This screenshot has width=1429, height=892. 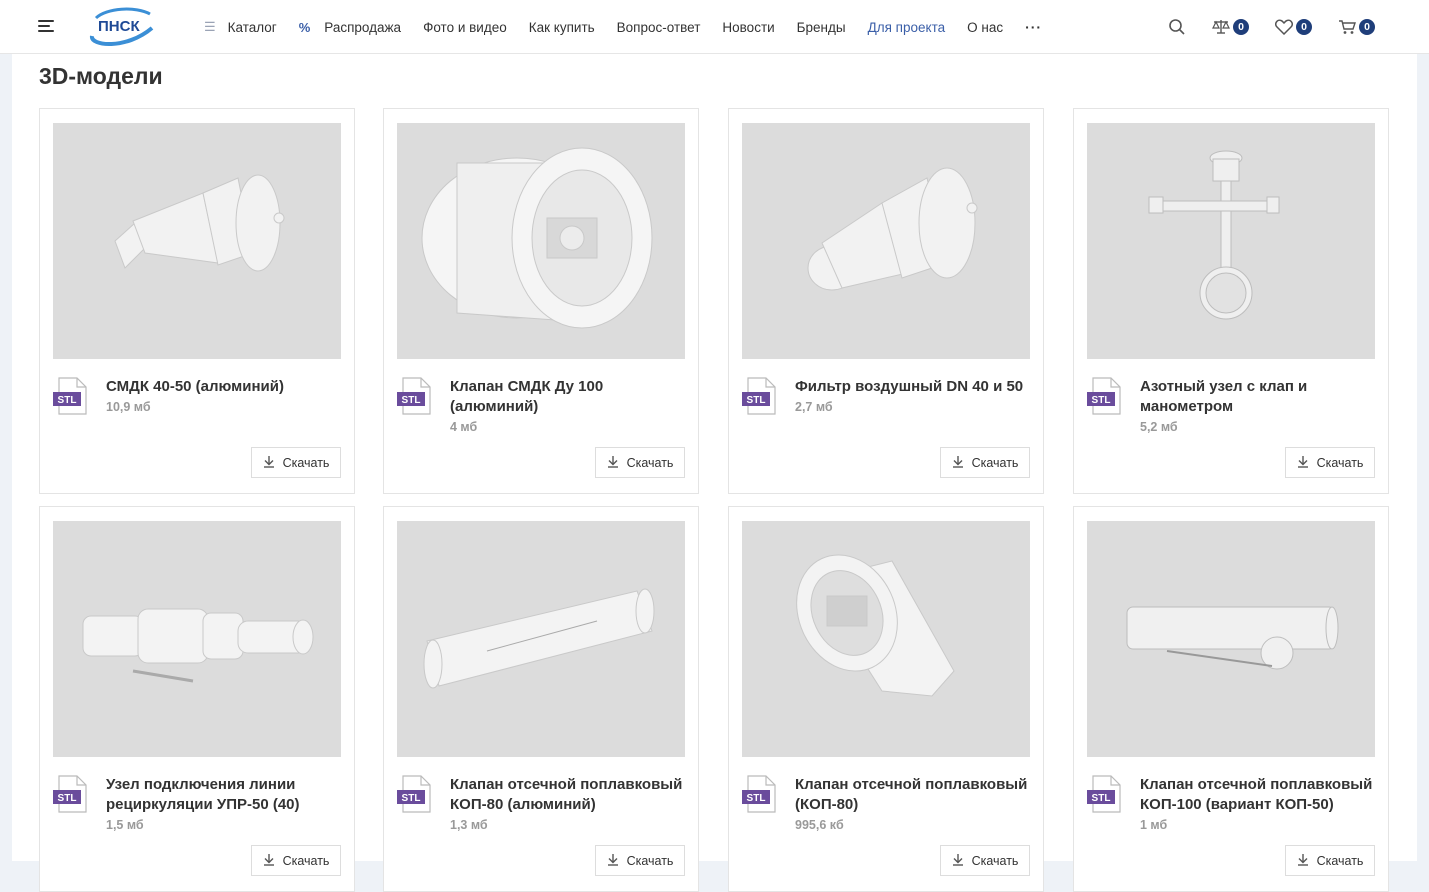 What do you see at coordinates (1258, 27) in the screenshot?
I see `header-actions: 0 0 0` at bounding box center [1258, 27].